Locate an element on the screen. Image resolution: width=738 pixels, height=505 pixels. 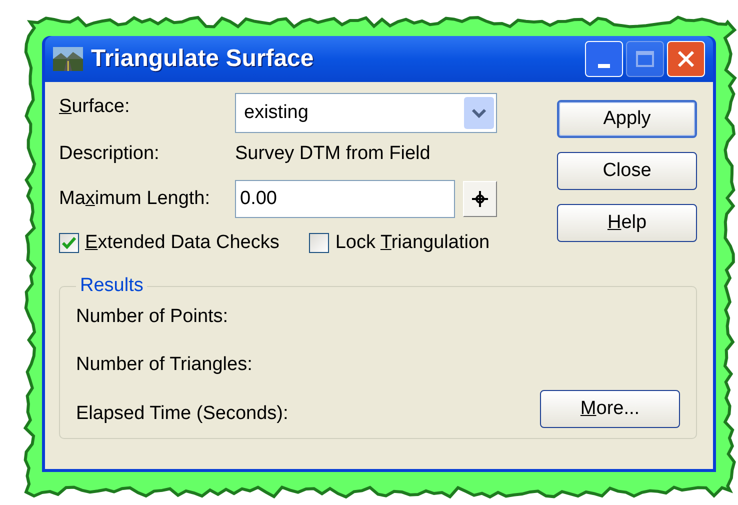
dialog-button: Apply is located at coordinates (627, 119).